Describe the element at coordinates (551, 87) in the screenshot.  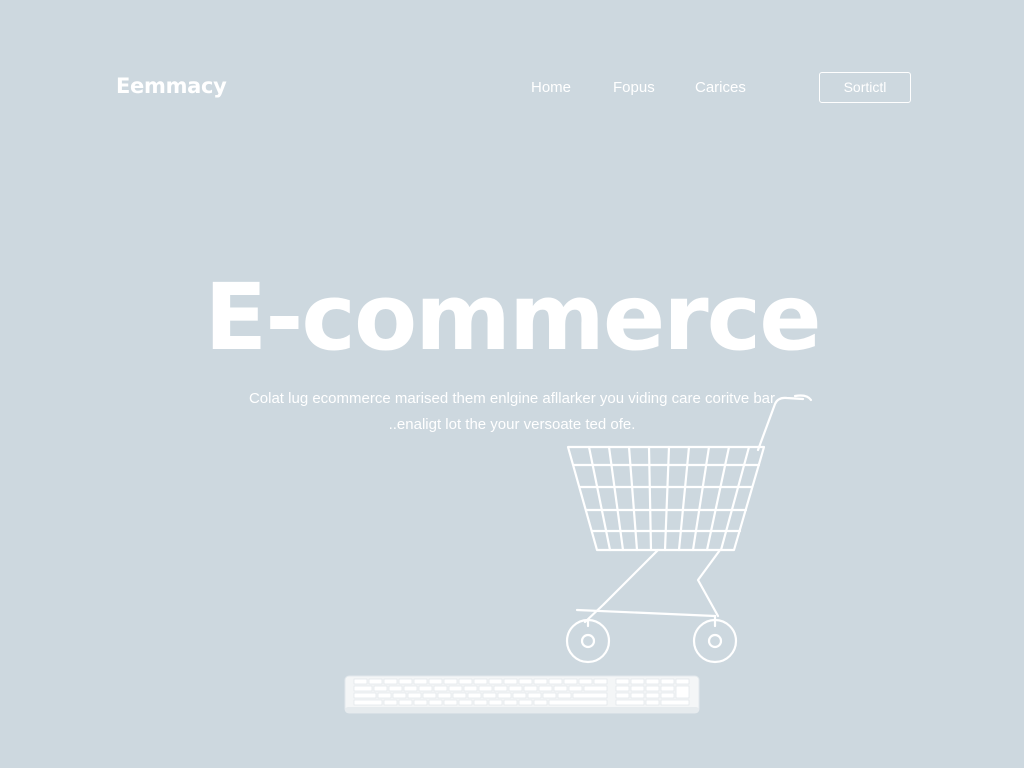
I see `nav-link-home: Home` at that location.